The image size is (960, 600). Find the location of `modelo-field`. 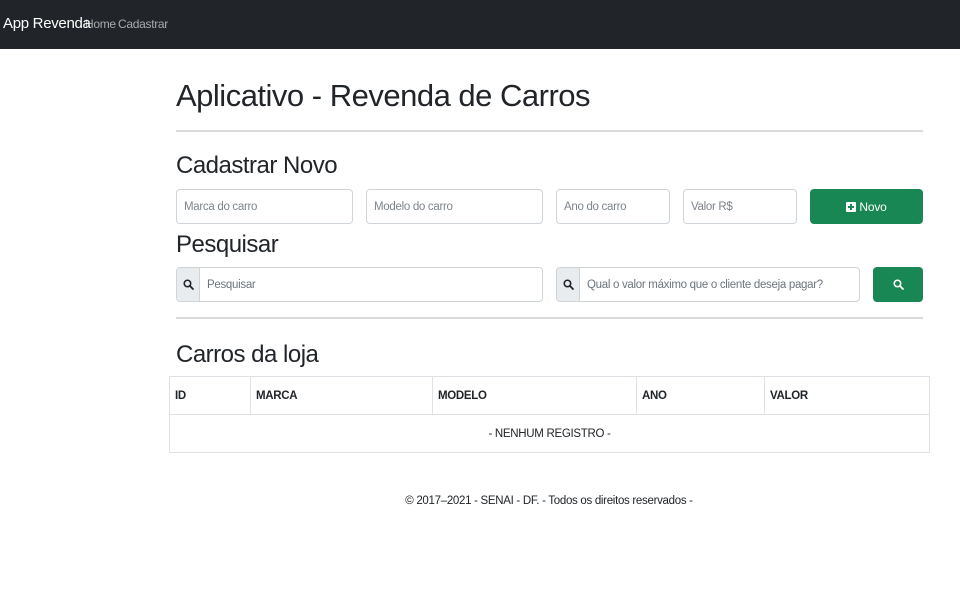

modelo-field is located at coordinates (454, 206).